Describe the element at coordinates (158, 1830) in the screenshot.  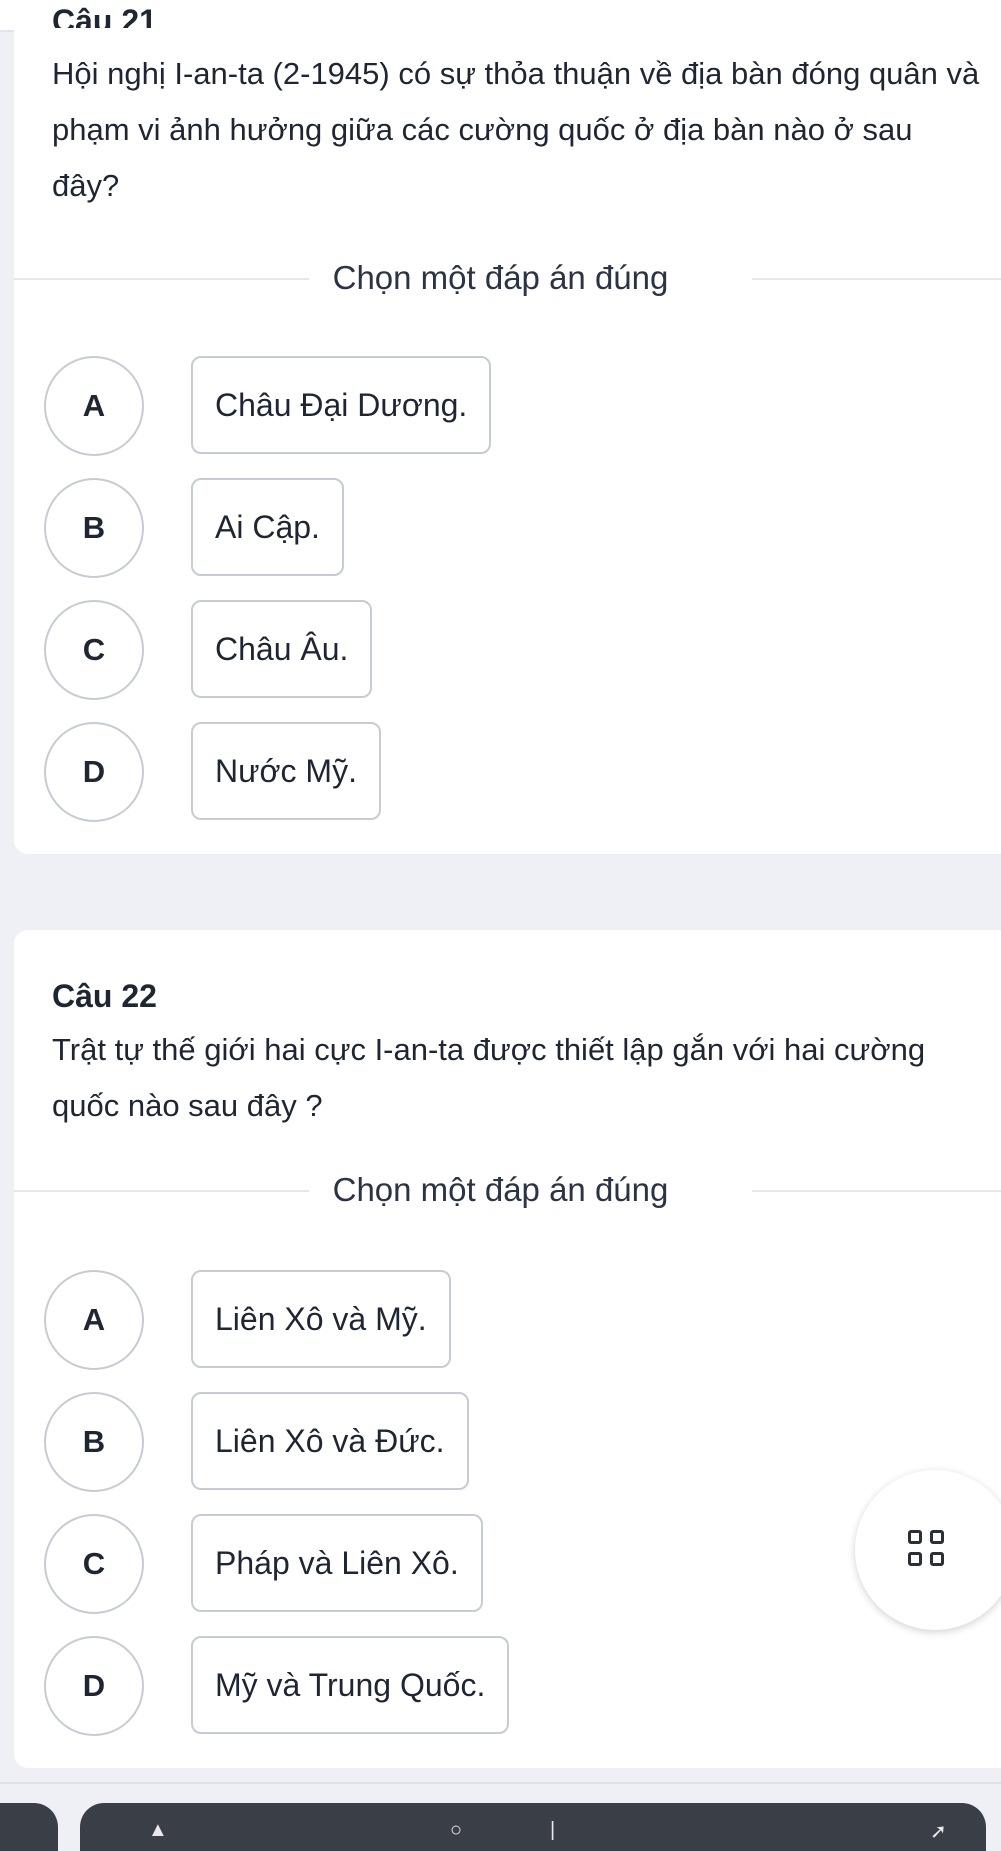
I see `toolbar-icon-1: ▲` at that location.